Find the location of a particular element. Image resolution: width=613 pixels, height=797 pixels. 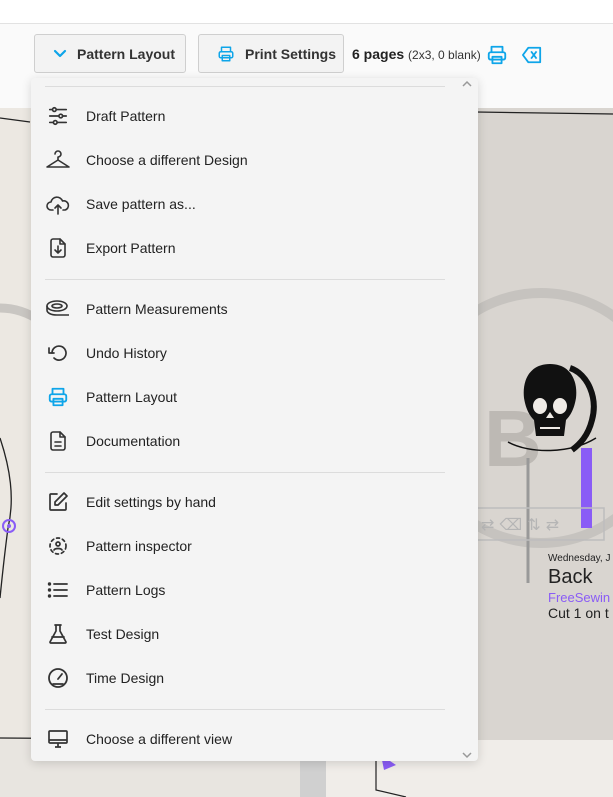

monitor-icon is located at coordinates (58, 739).